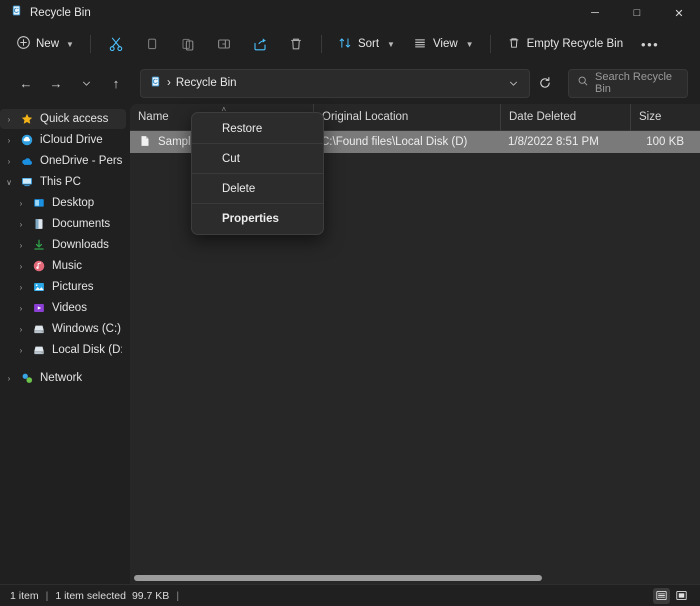 The width and height of the screenshot is (700, 606). I want to click on search-input: Search Recycle Bin, so click(628, 83).